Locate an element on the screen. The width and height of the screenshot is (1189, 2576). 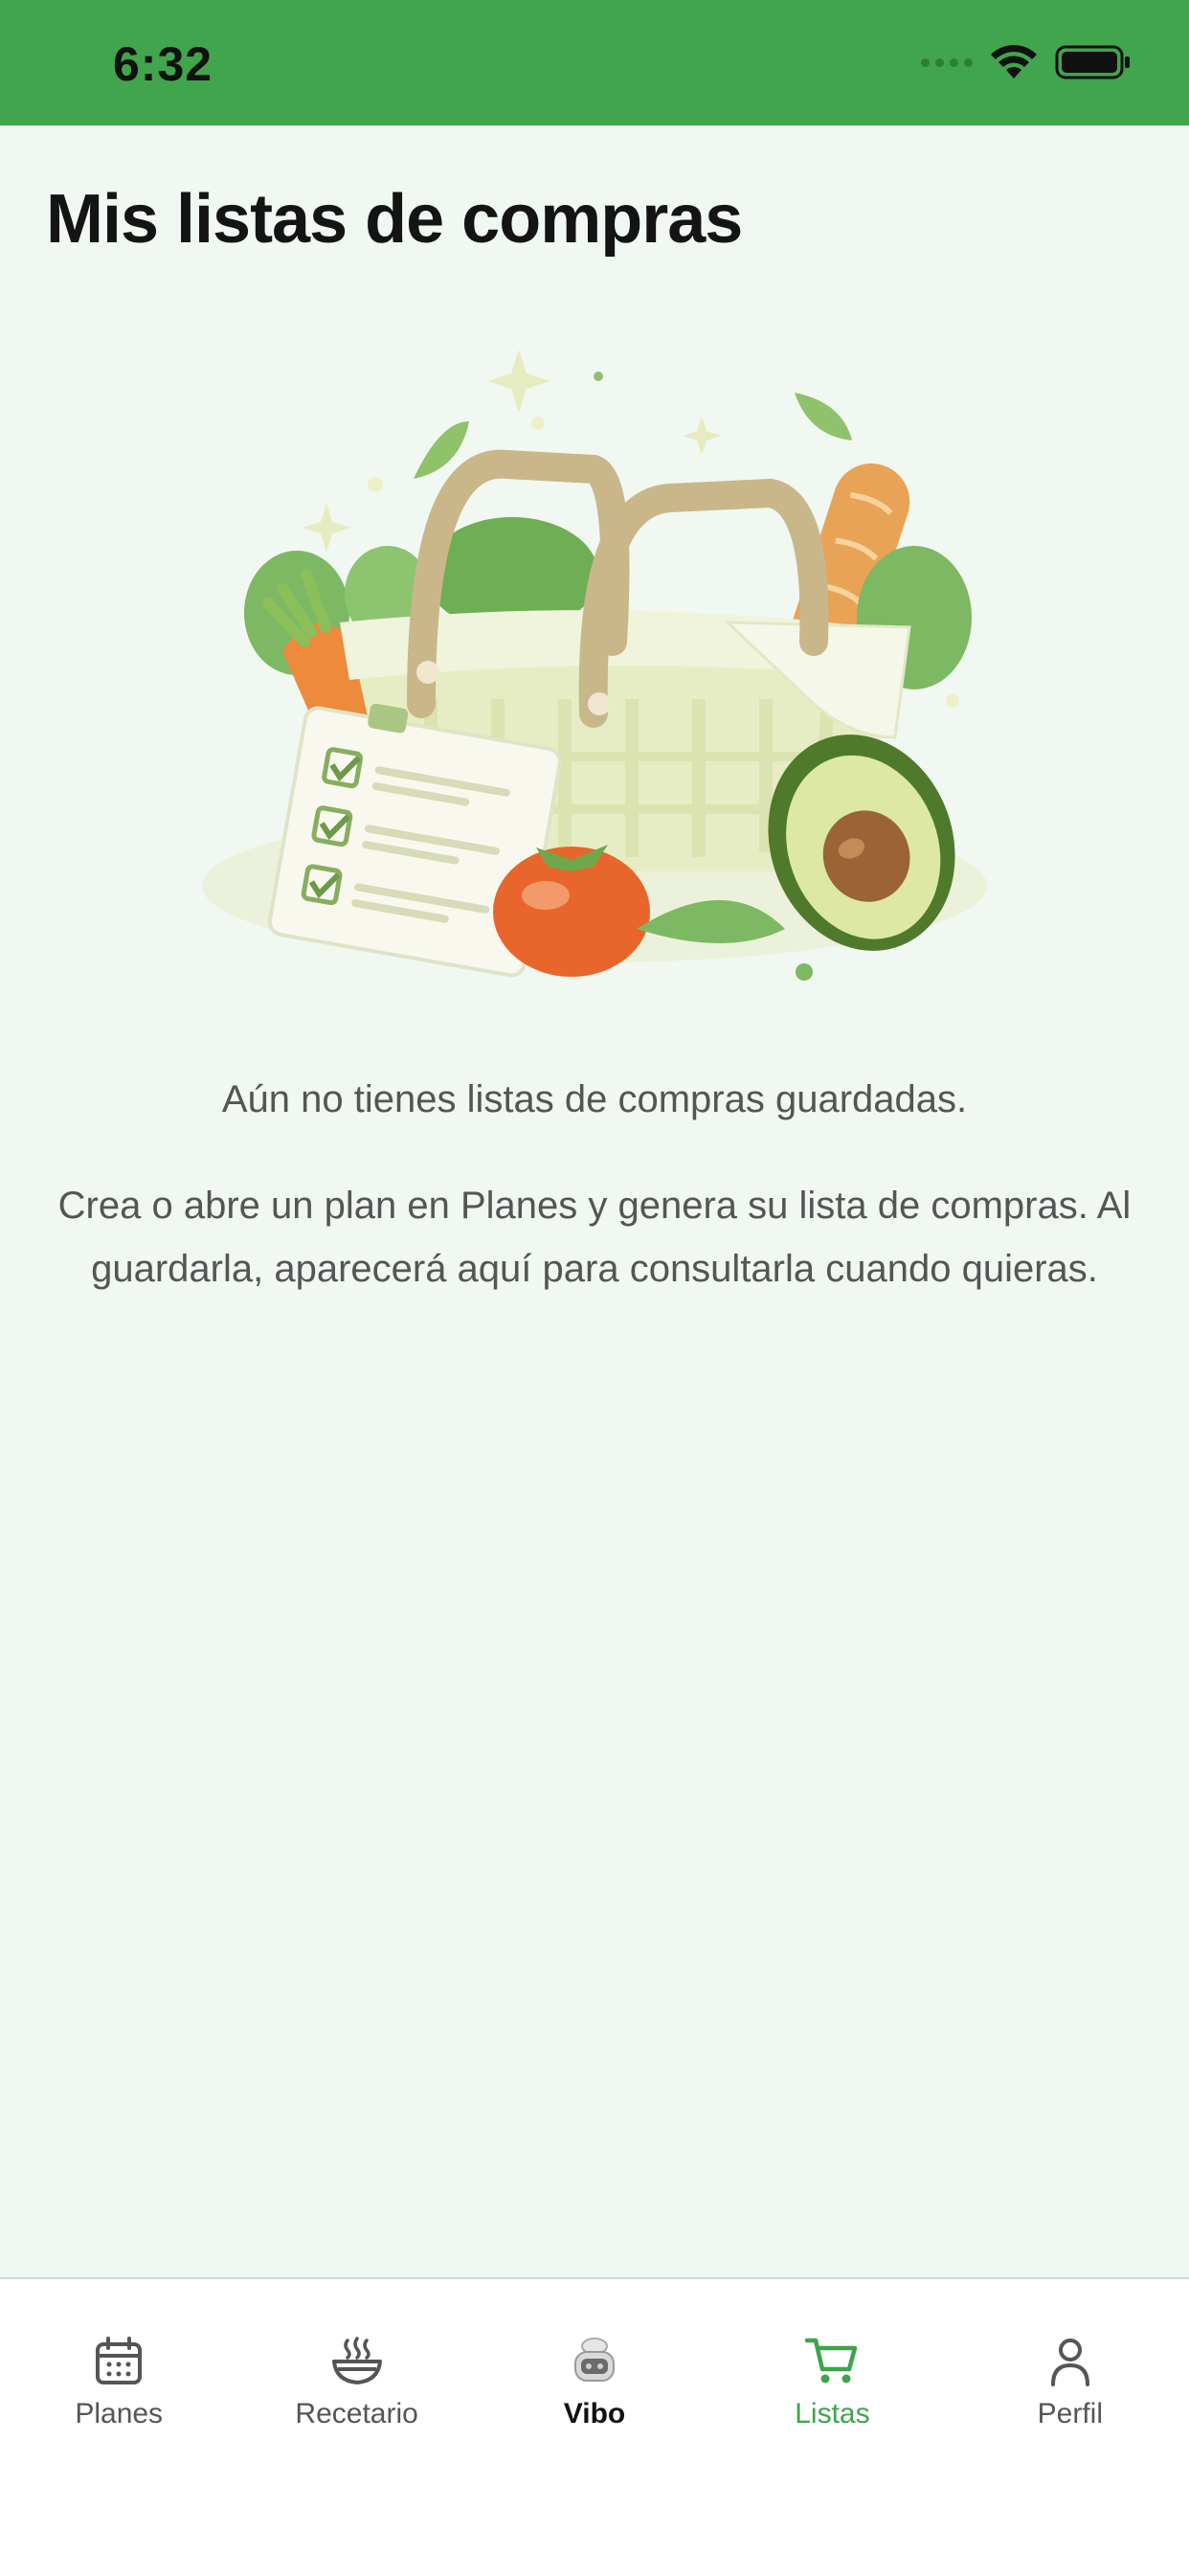
status-icons is located at coordinates (1026, 62).